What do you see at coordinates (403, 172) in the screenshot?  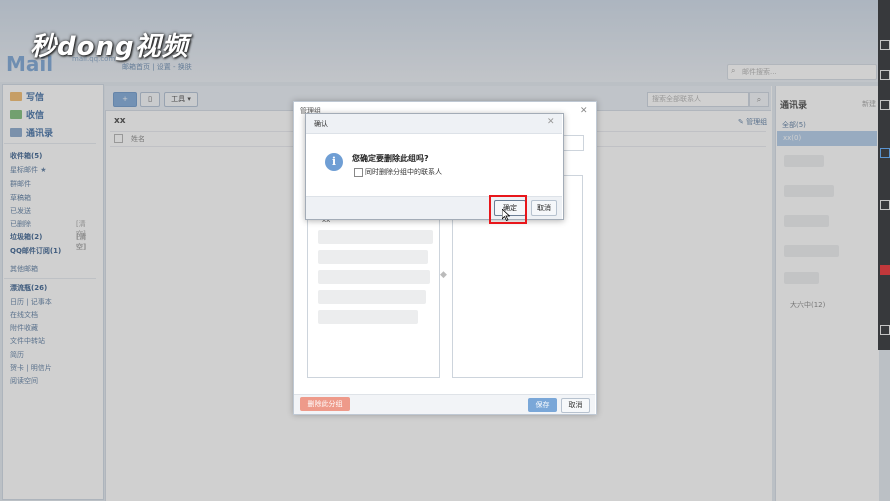 I see `delete-contacts-label: 同时删除分组中的联系人` at bounding box center [403, 172].